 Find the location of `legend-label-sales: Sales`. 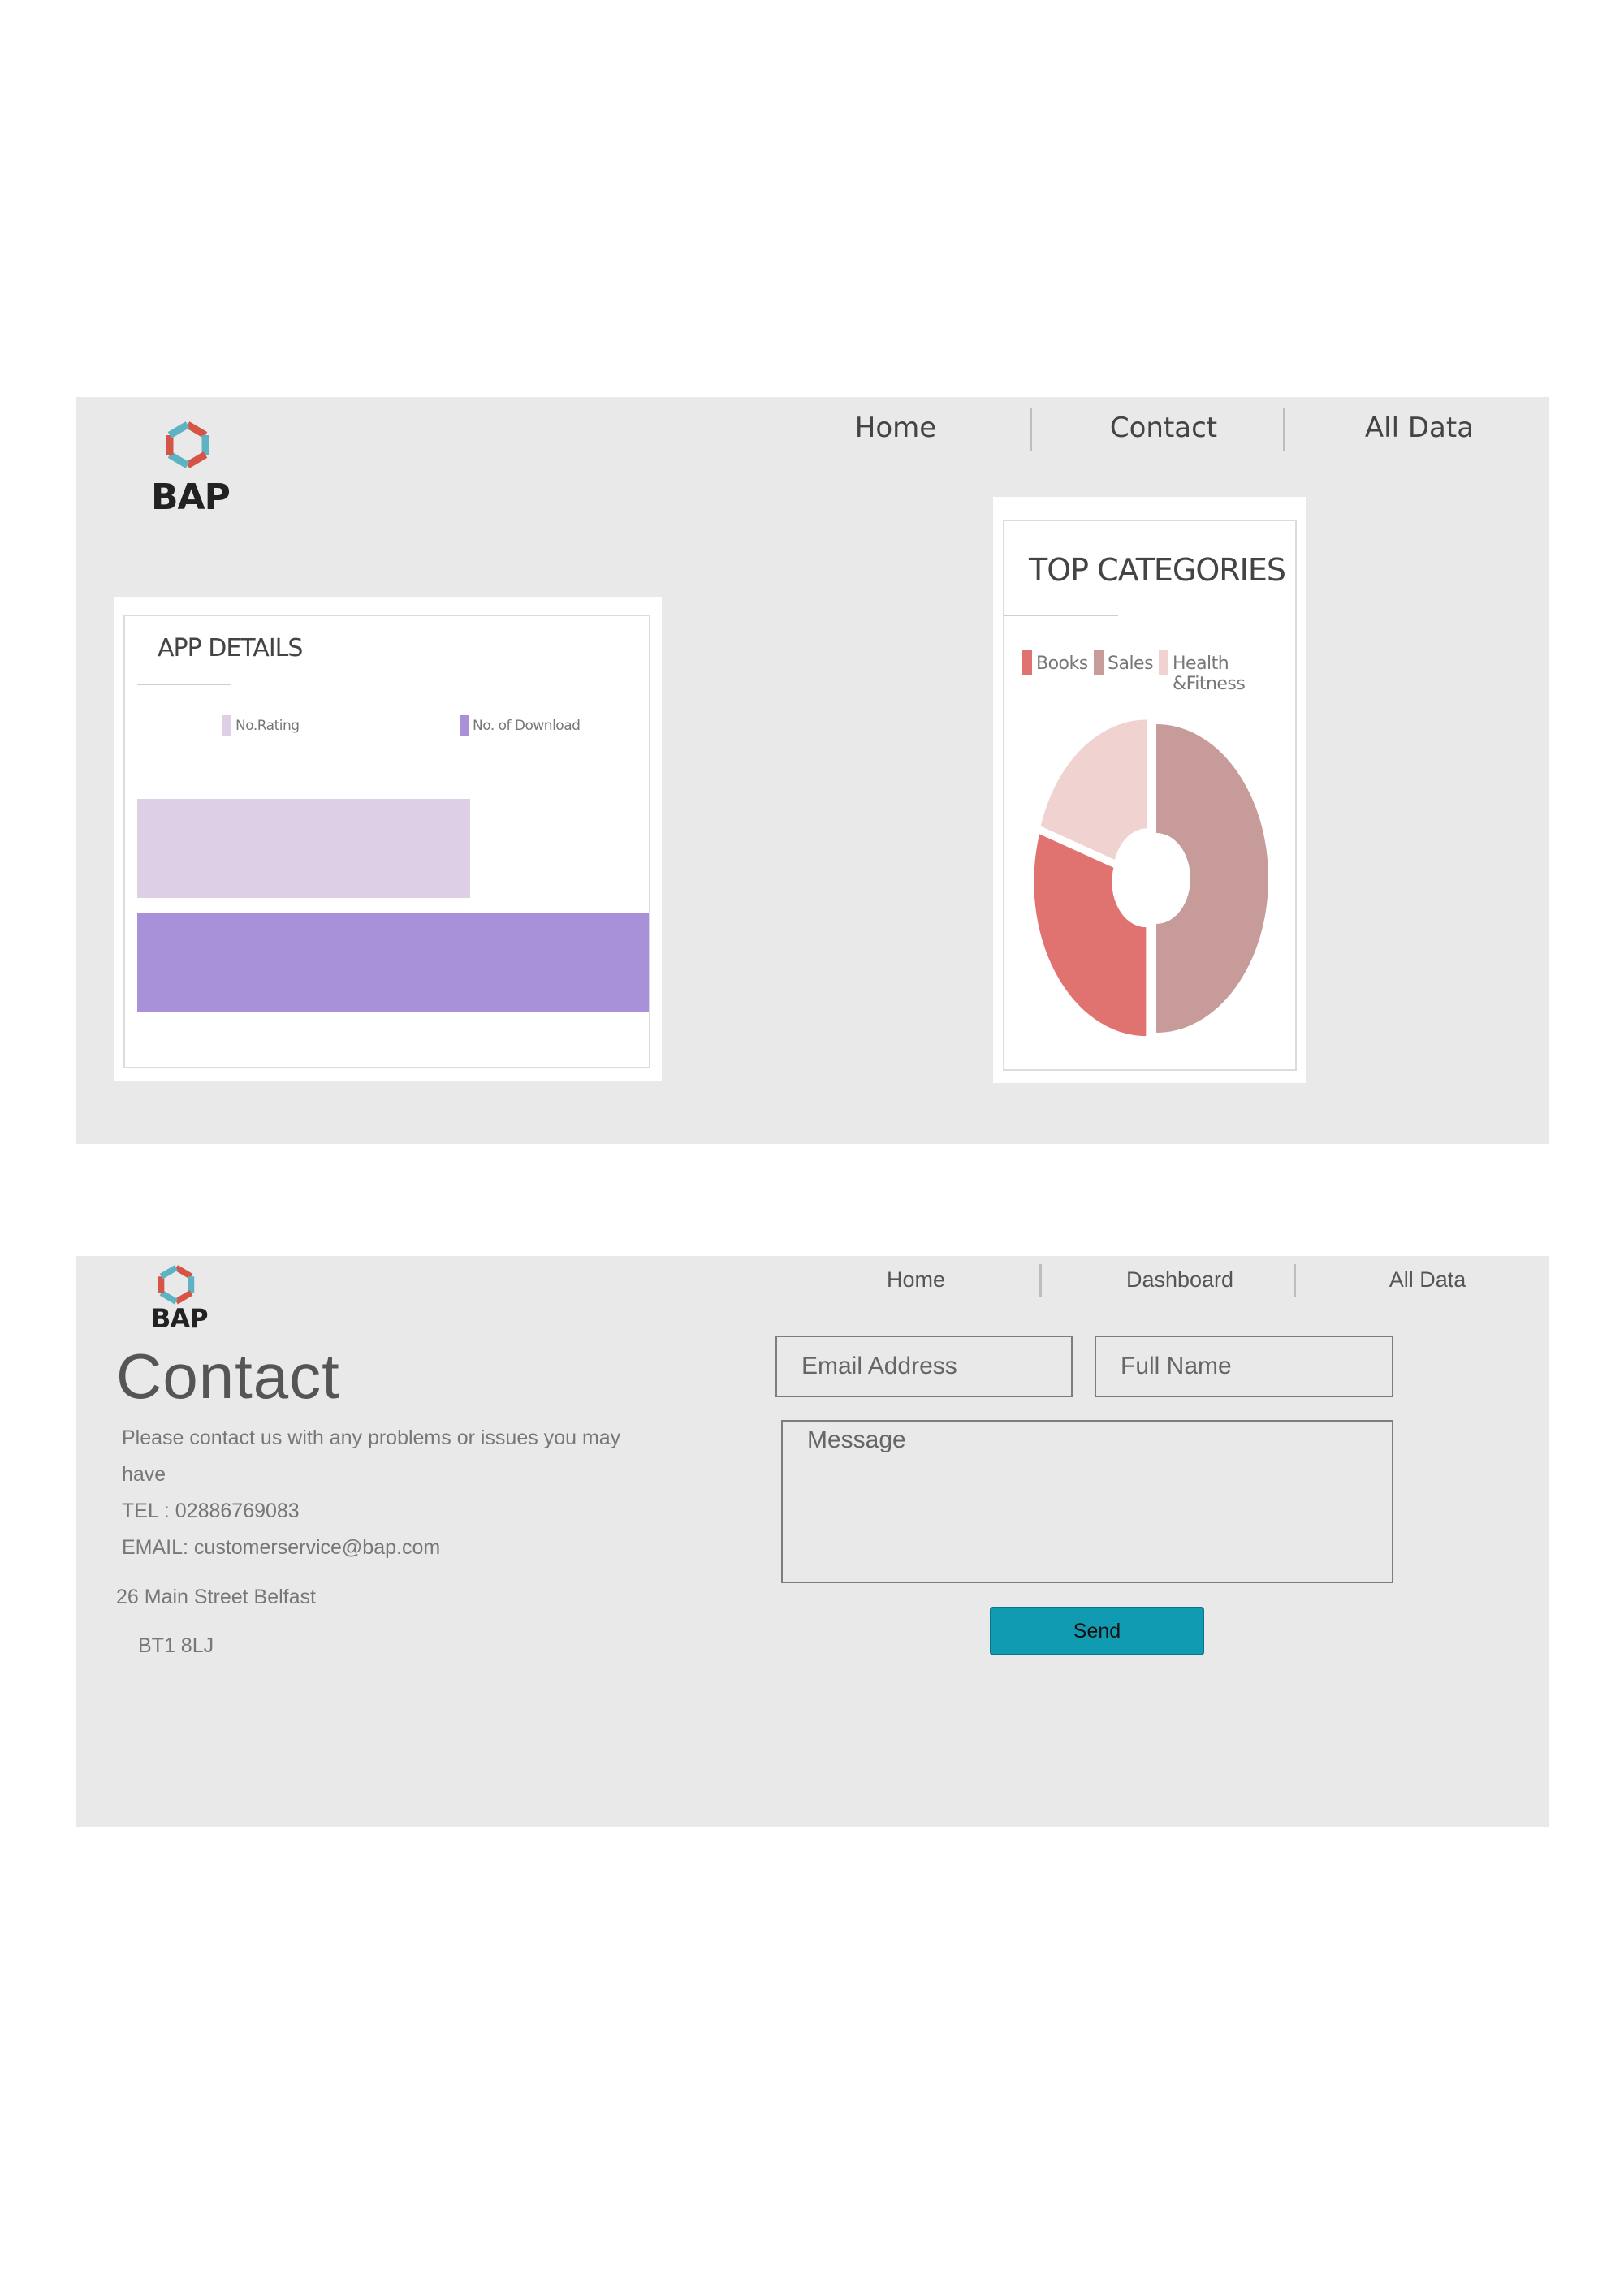

legend-label-sales: Sales is located at coordinates (1131, 664).